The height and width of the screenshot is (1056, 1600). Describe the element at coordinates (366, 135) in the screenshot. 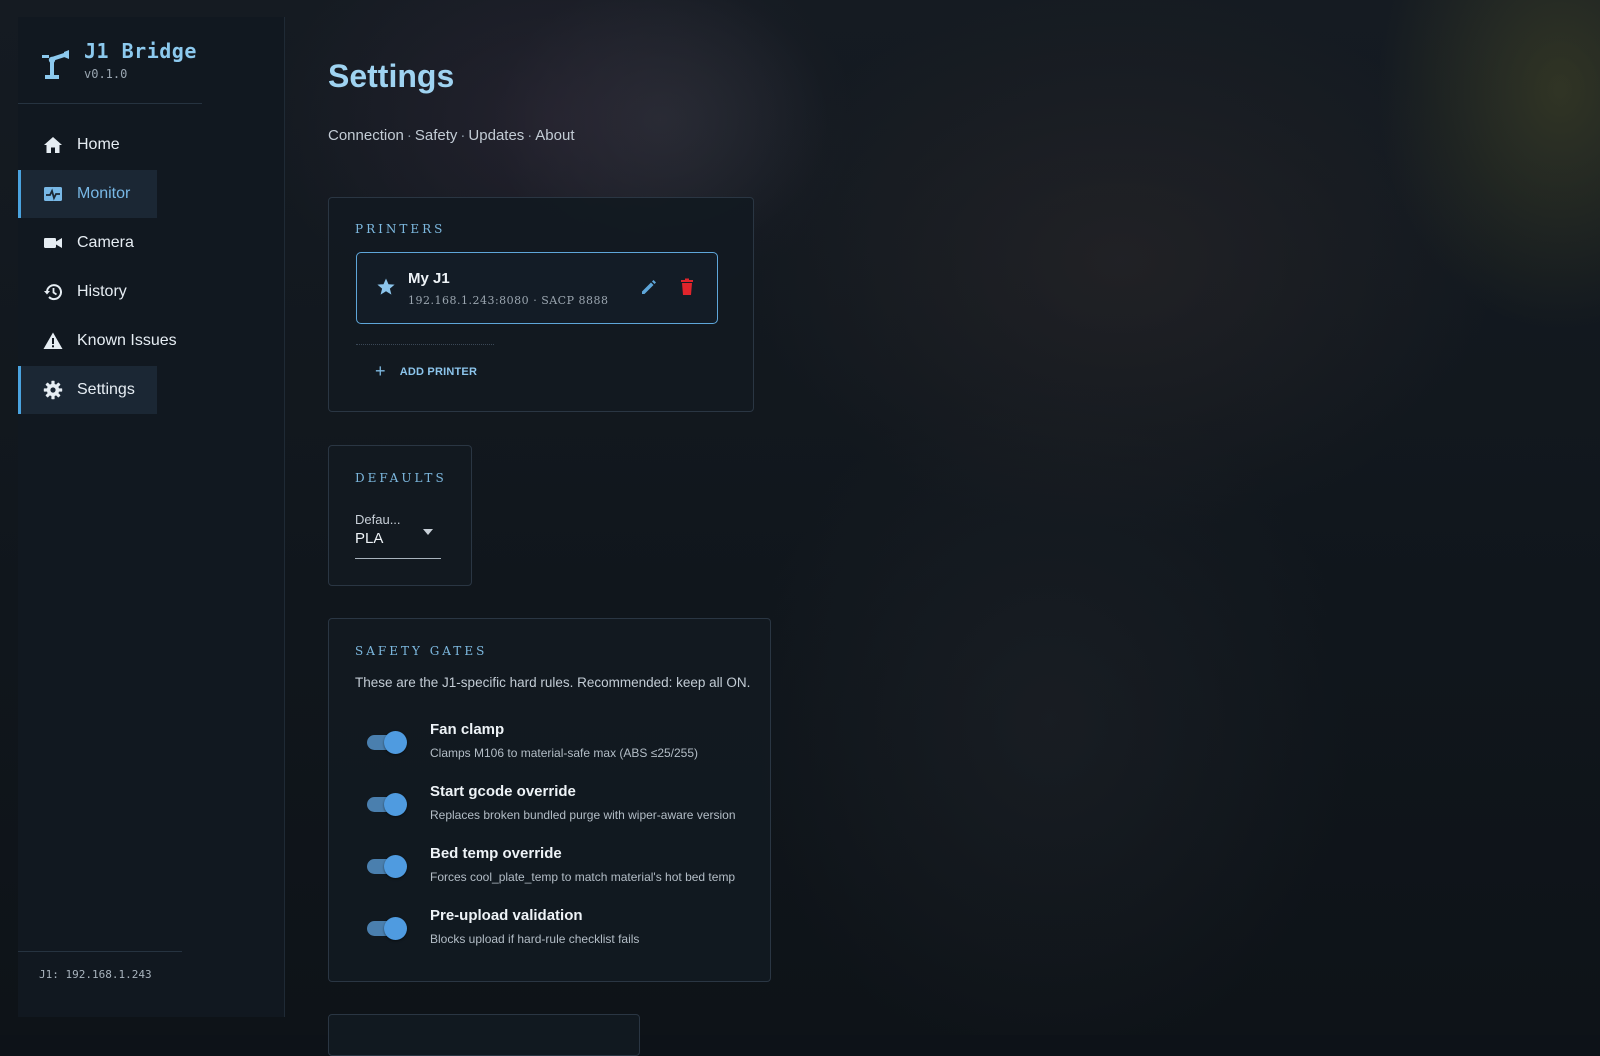

I see `link-connection: Connection` at that location.